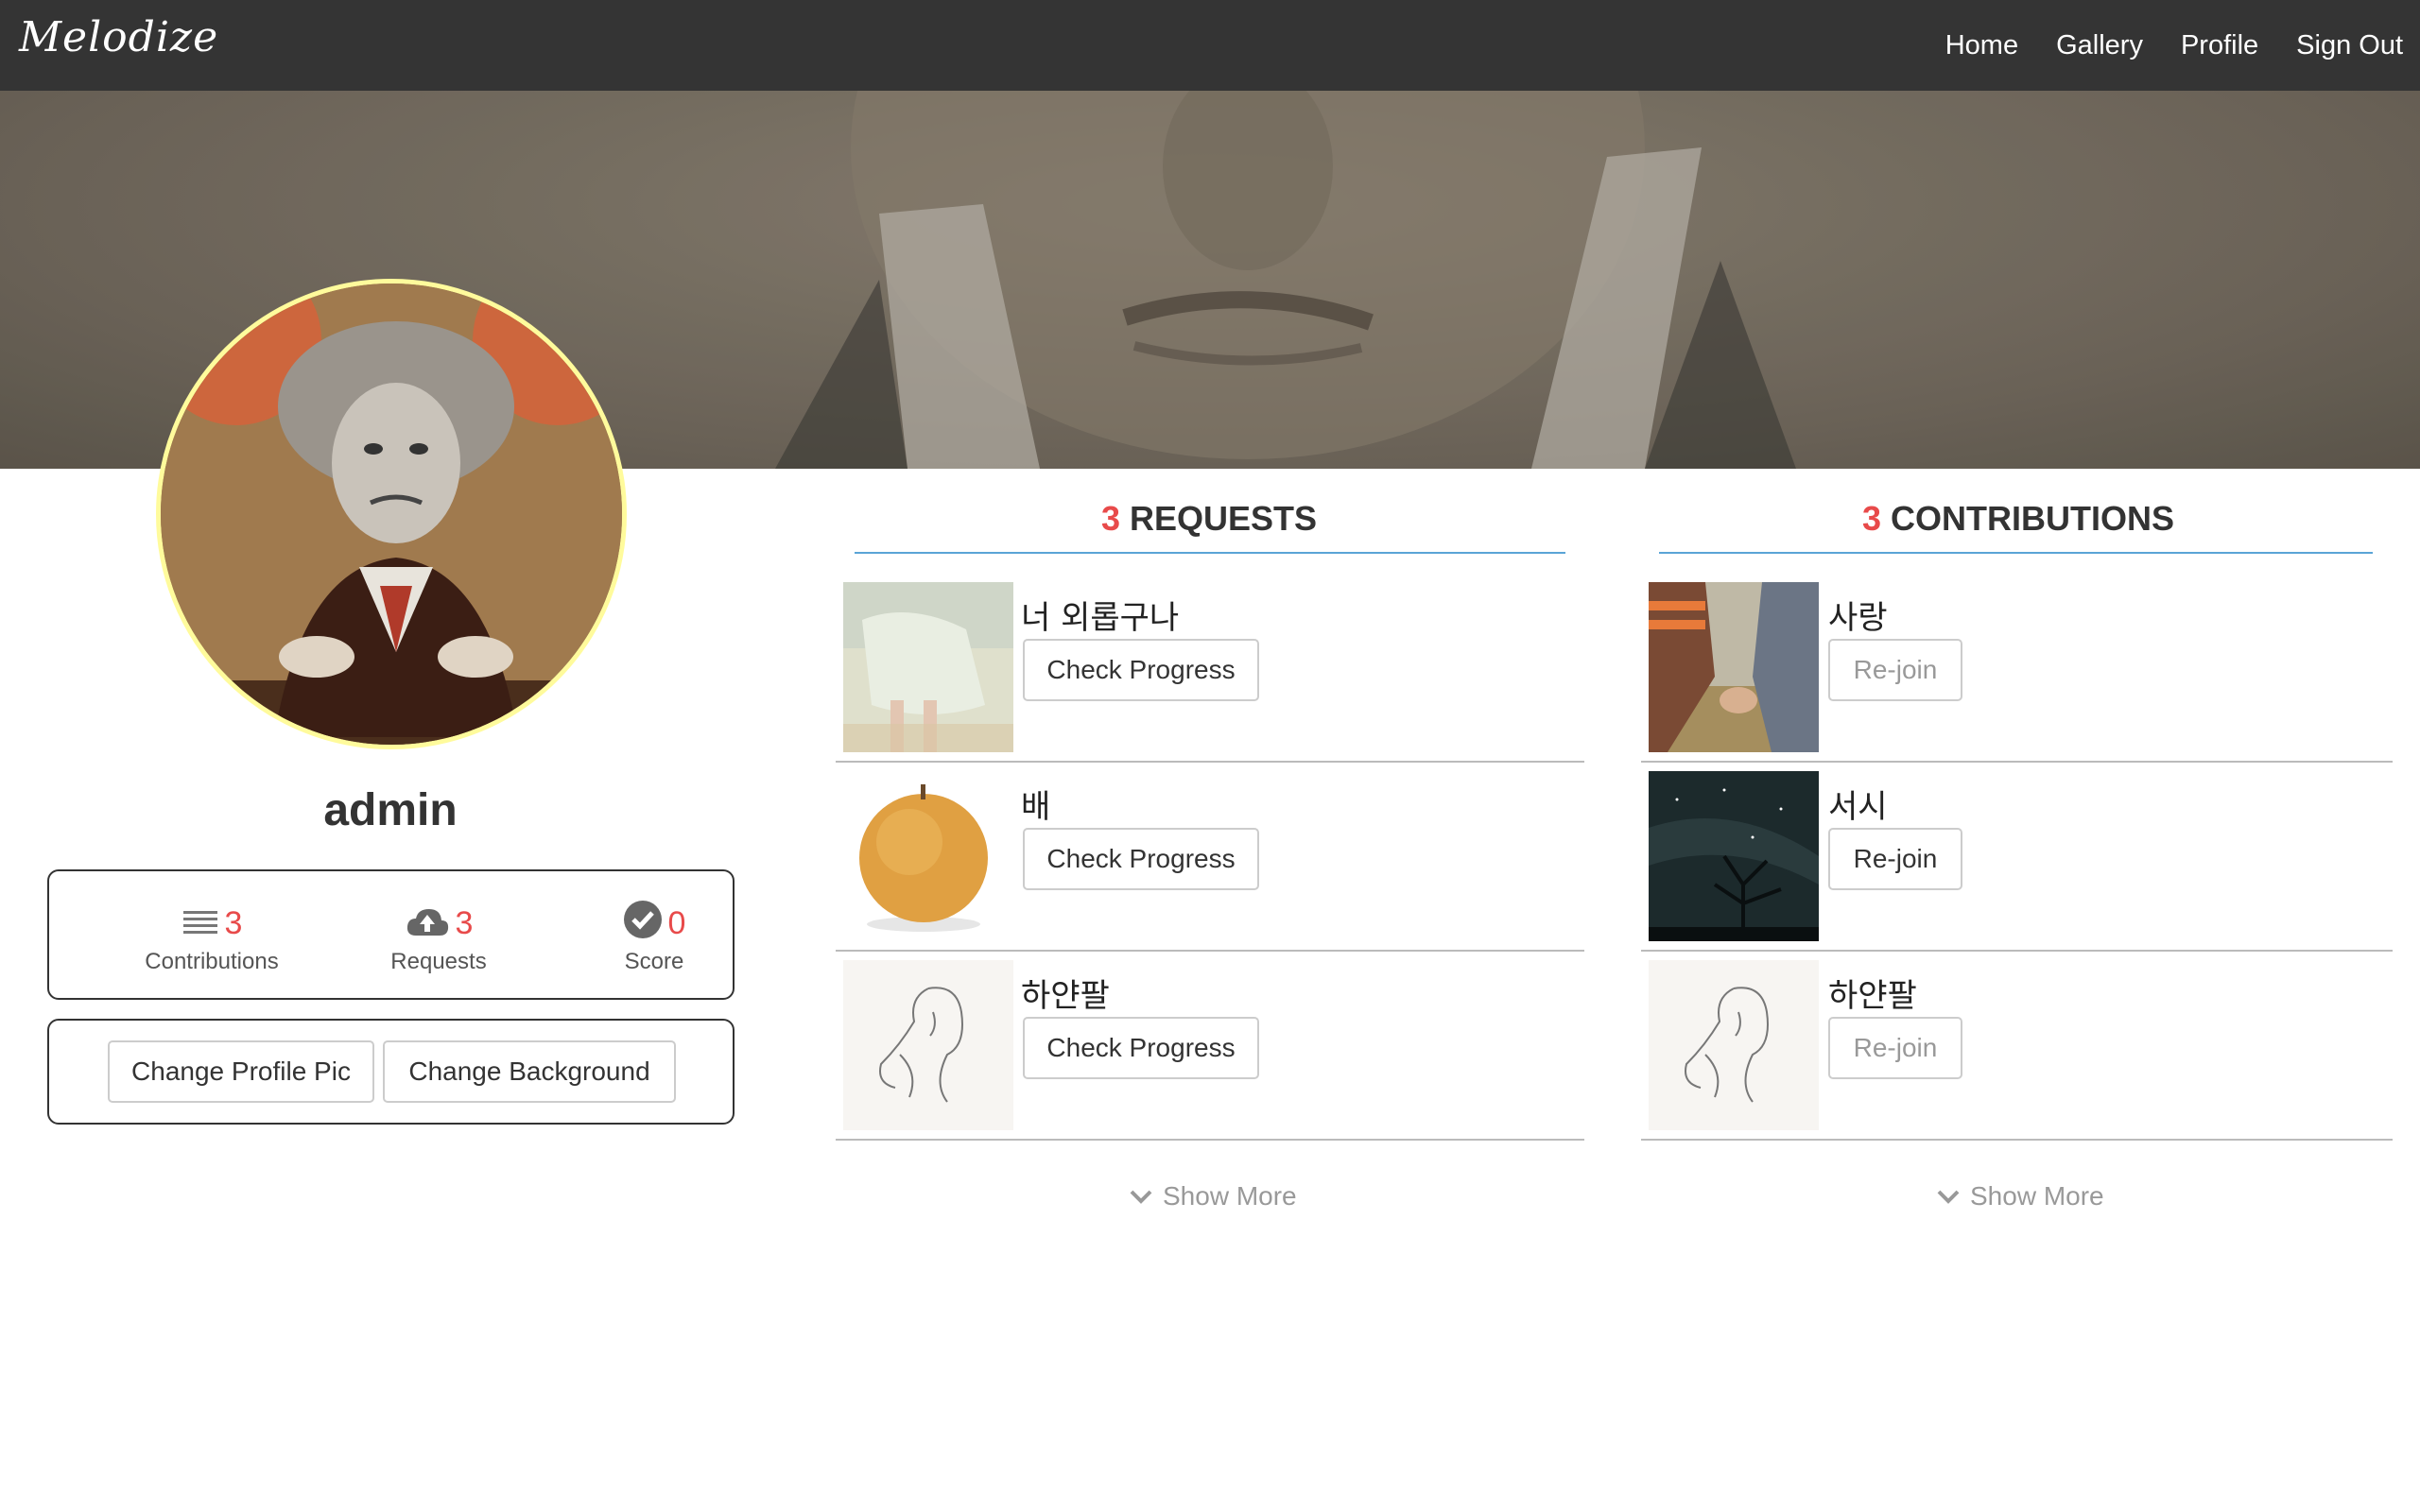  What do you see at coordinates (212, 961) in the screenshot?
I see `stat-contributions-label: Contributions` at bounding box center [212, 961].